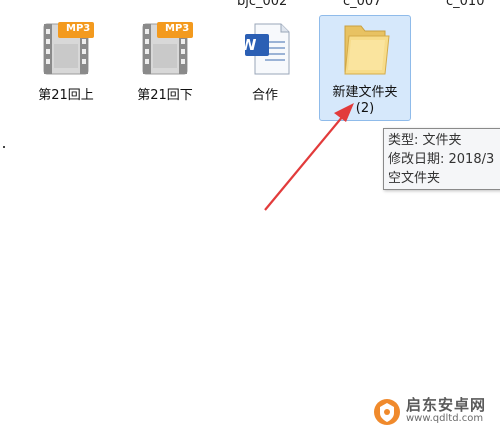 This screenshot has width=500, height=431. I want to click on file-item-word-doc: W 合作, so click(265, 62).